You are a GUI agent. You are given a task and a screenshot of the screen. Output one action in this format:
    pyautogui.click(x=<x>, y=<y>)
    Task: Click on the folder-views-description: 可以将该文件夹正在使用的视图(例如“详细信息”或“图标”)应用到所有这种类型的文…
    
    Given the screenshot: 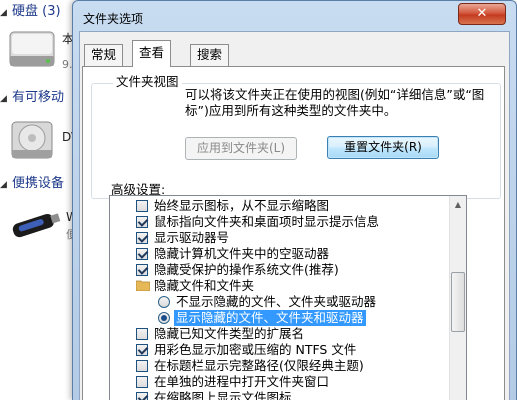 What is the action you would take?
    pyautogui.click(x=335, y=102)
    